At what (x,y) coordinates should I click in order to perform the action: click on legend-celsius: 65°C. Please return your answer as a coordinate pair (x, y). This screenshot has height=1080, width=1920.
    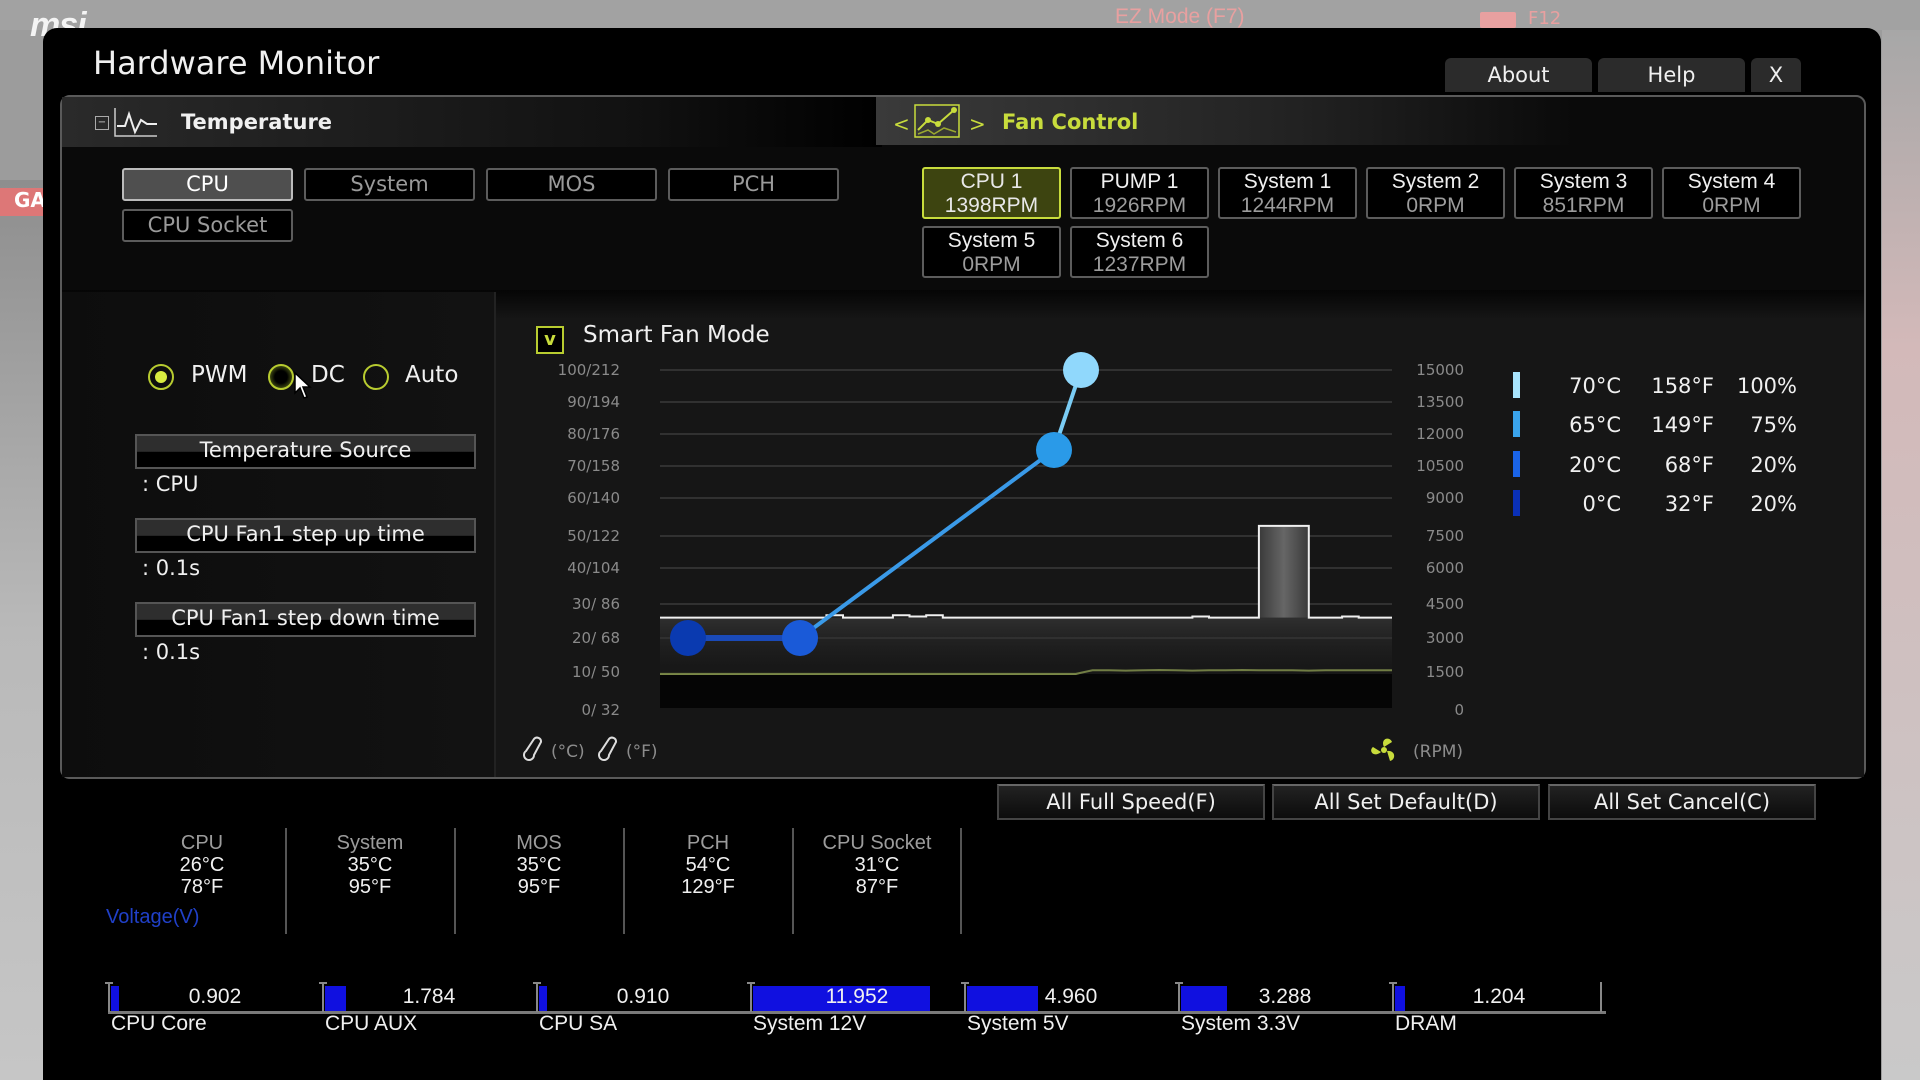
    Looking at the image, I should click on (1595, 425).